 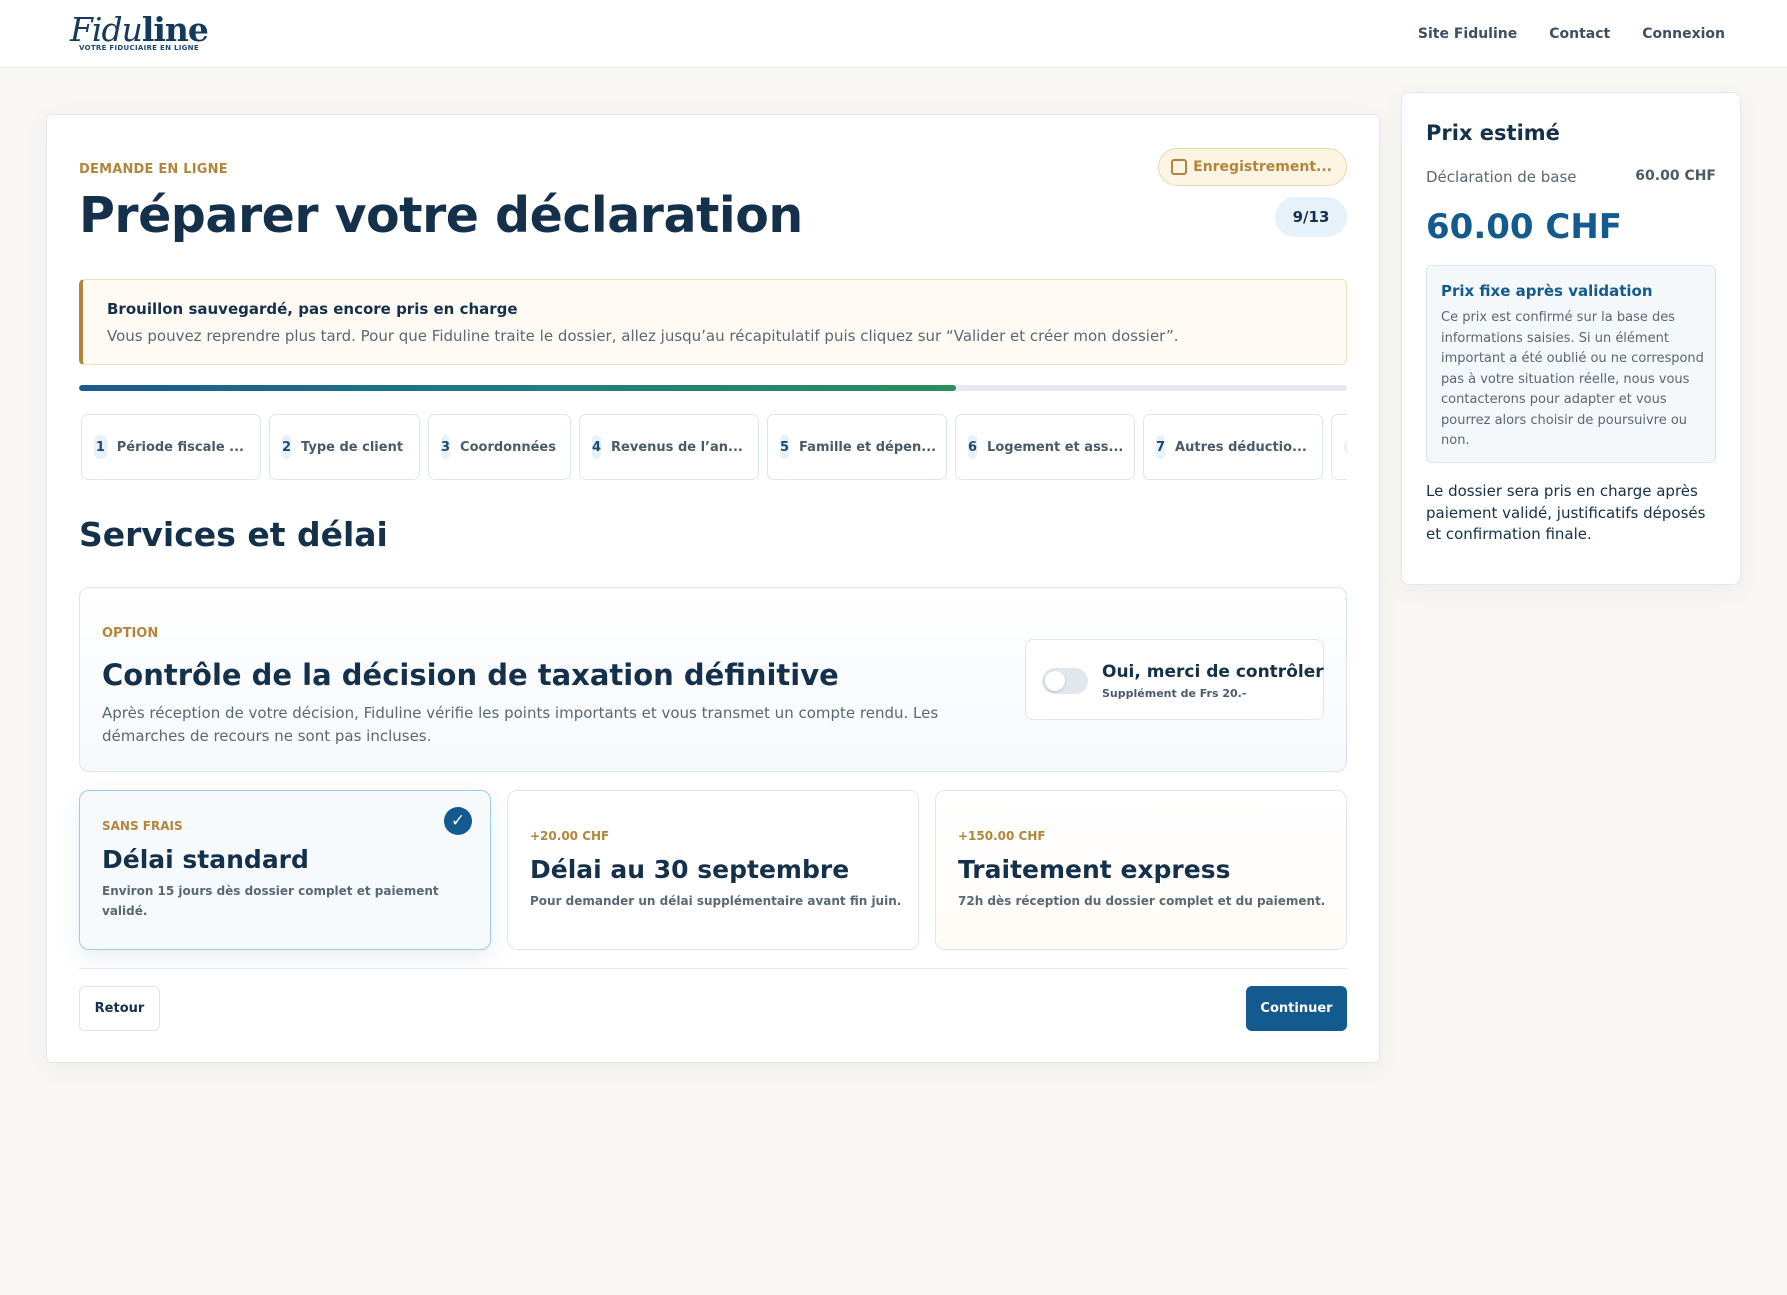 What do you see at coordinates (1501, 177) in the screenshot?
I see `base-price-label: Déclaration de base` at bounding box center [1501, 177].